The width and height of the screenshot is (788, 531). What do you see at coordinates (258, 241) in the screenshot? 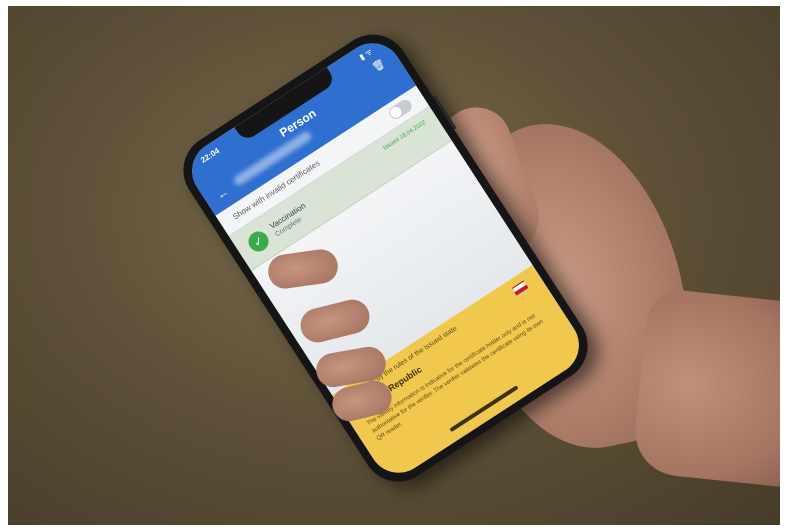
I see `check-icon: ✓` at bounding box center [258, 241].